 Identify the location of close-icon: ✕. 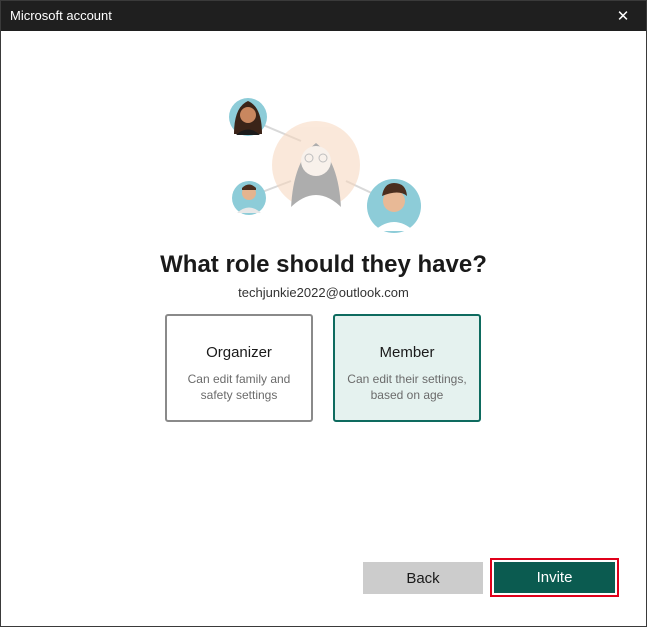
(623, 16).